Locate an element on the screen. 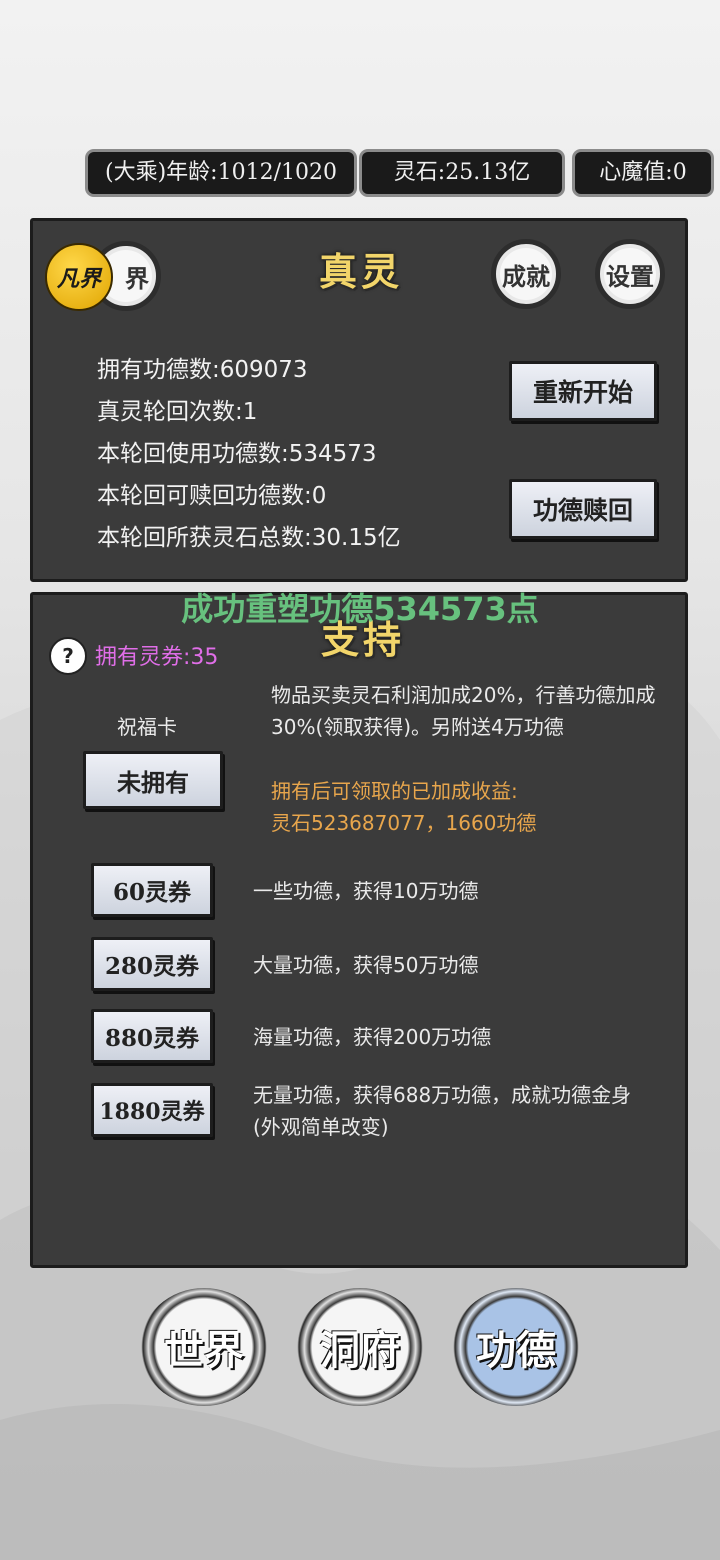 The height and width of the screenshot is (1560, 720). realm-tab-label: 界 is located at coordinates (137, 278).